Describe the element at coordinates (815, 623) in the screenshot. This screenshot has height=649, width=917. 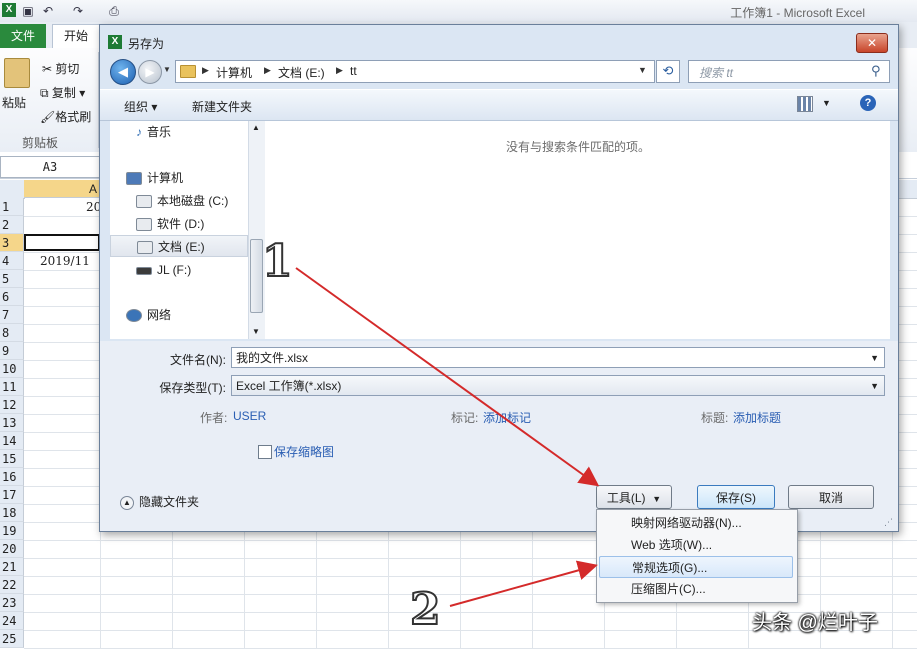
I see `watermark: 头条 @烂叶子` at that location.